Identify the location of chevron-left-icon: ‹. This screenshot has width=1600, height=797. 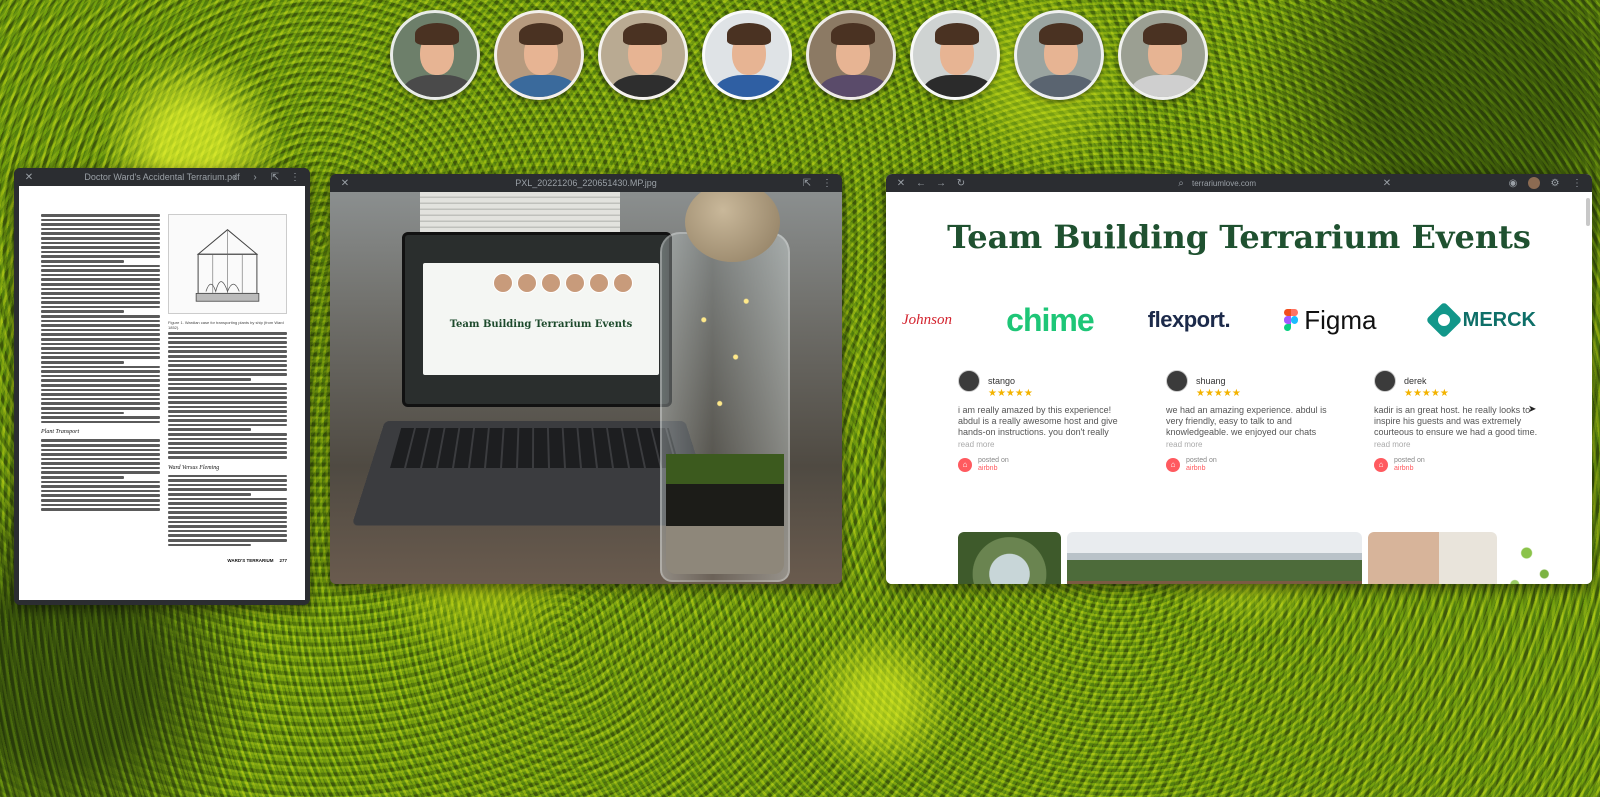
(235, 177).